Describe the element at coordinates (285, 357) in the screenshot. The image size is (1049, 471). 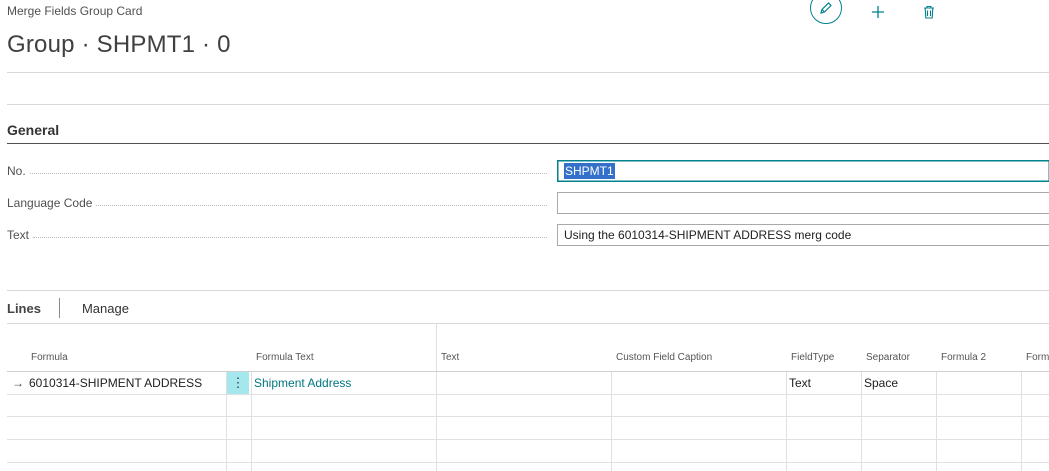
I see `column-header-formula-text: Formula Text` at that location.